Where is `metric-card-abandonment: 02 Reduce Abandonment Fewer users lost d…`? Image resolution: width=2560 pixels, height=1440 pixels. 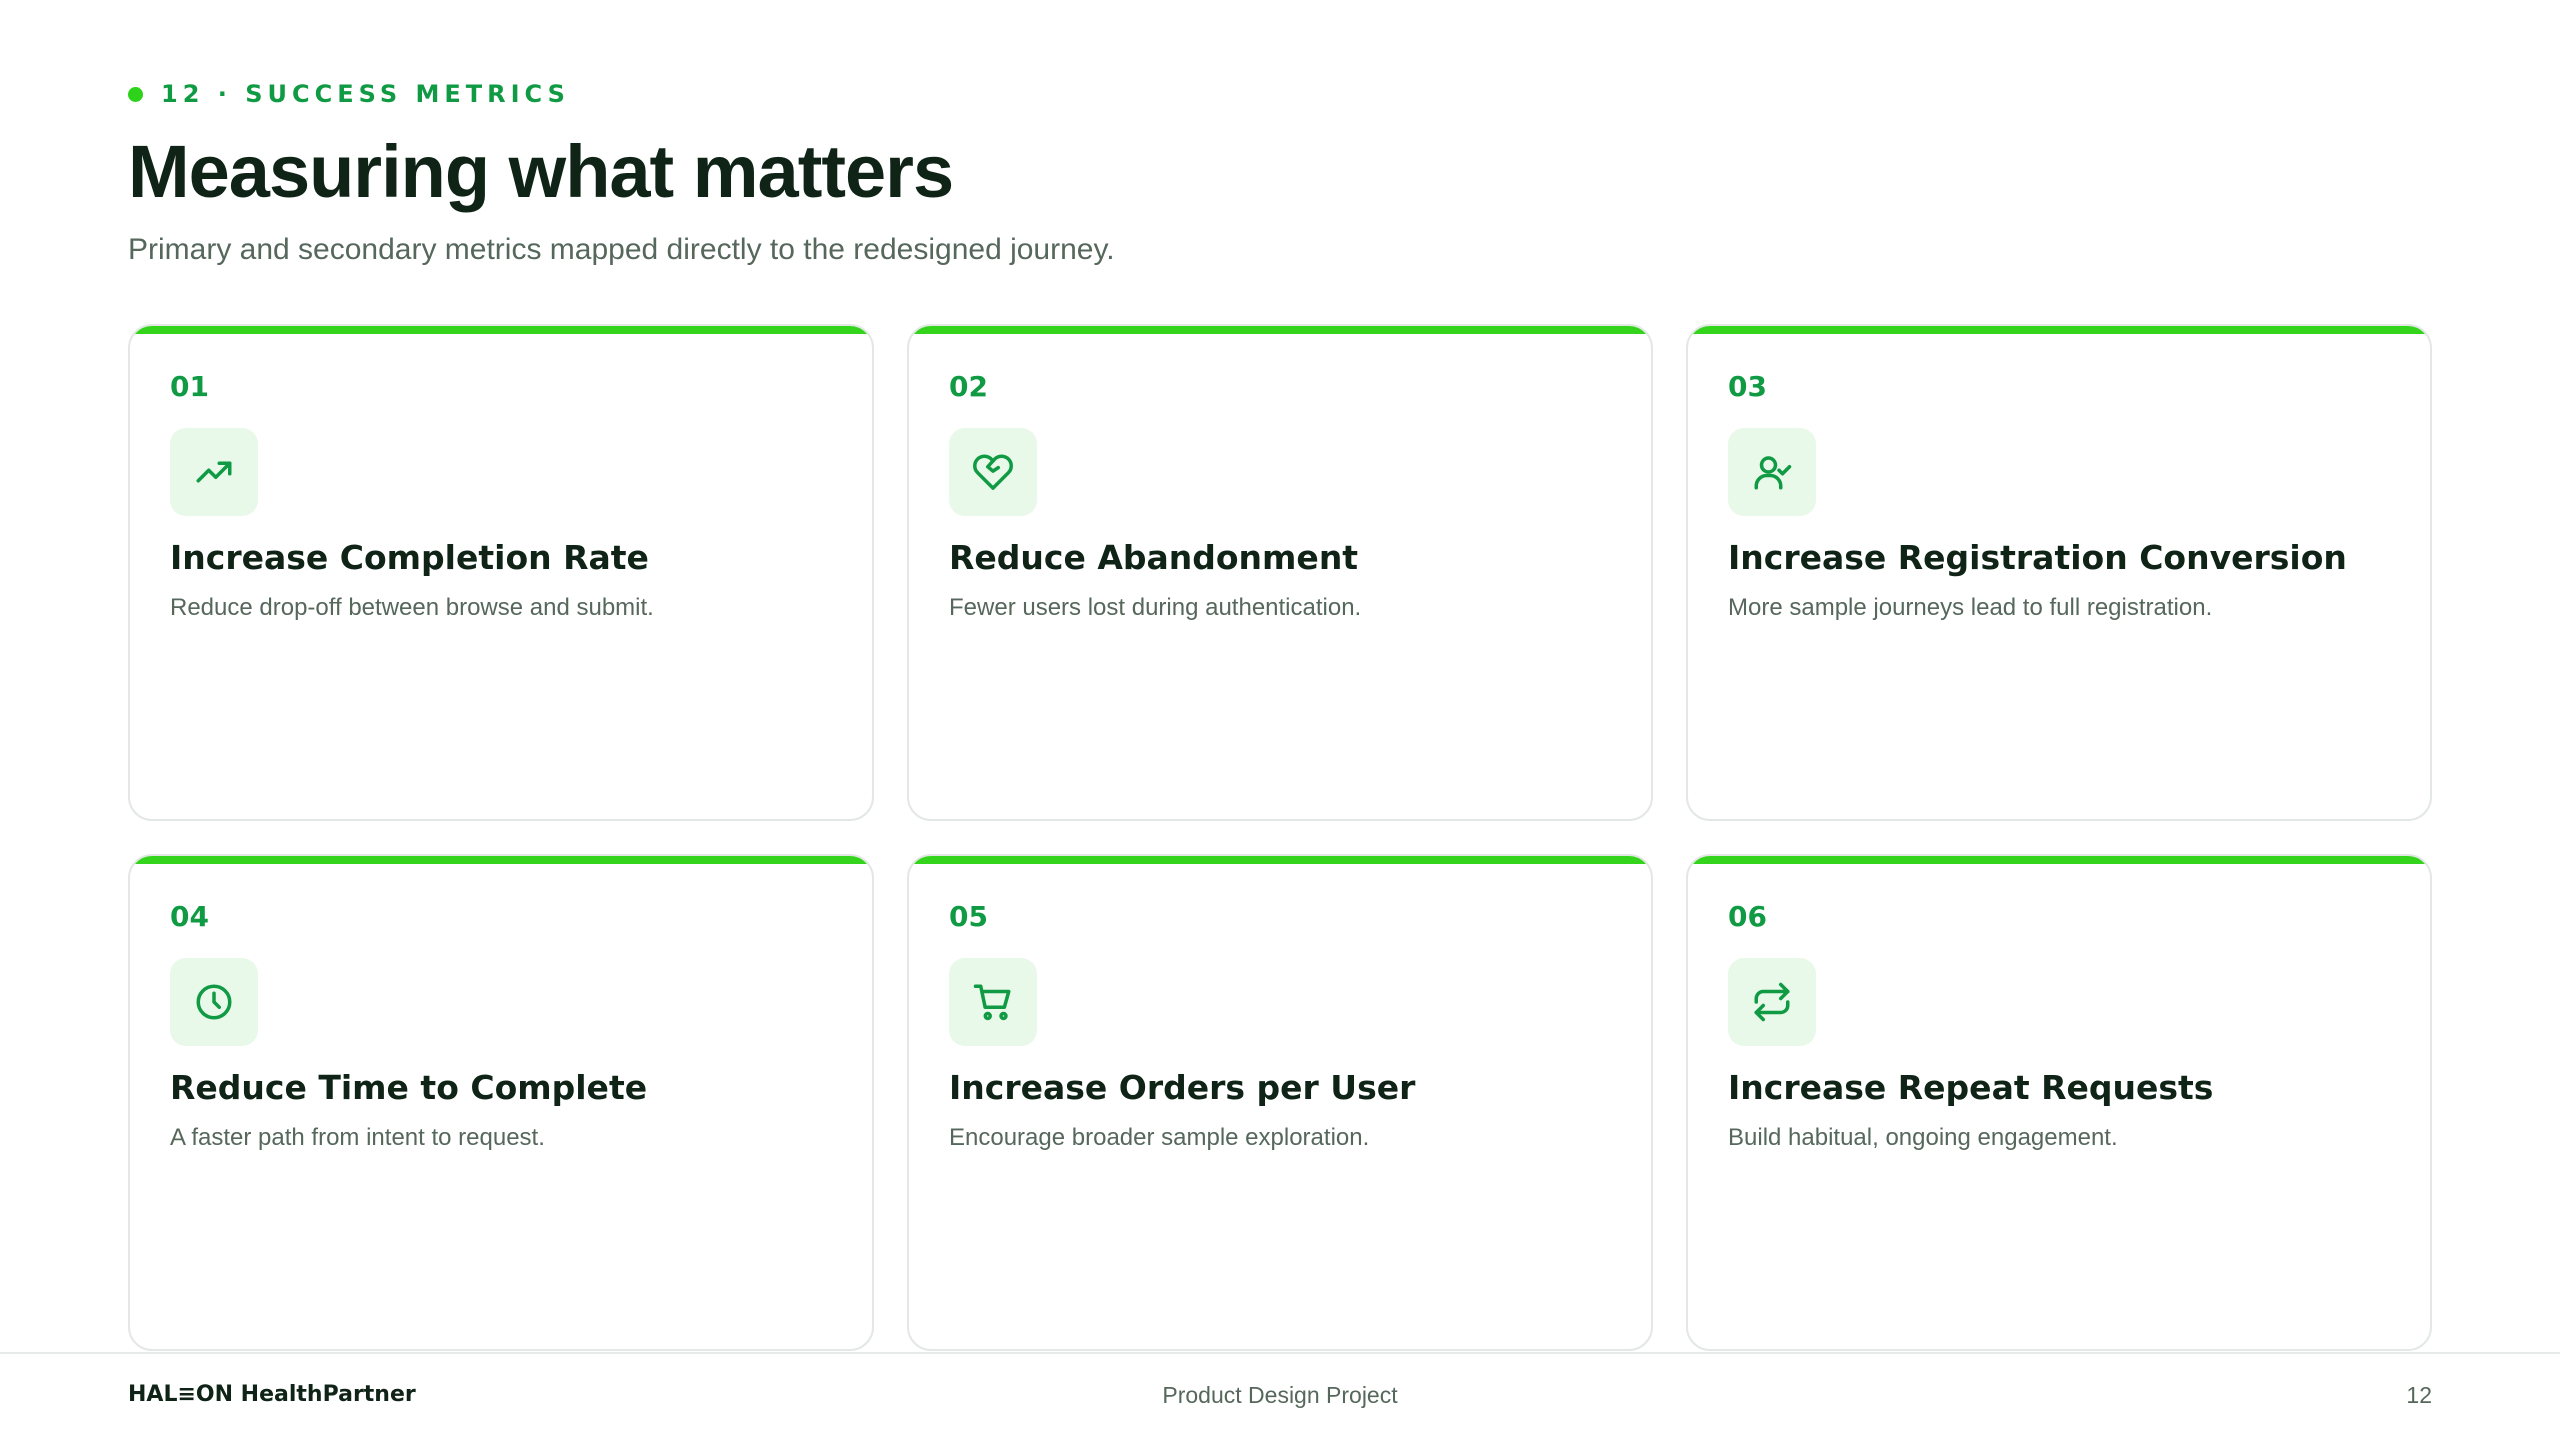 metric-card-abandonment: 02 Reduce Abandonment Fewer users lost d… is located at coordinates (1280, 572).